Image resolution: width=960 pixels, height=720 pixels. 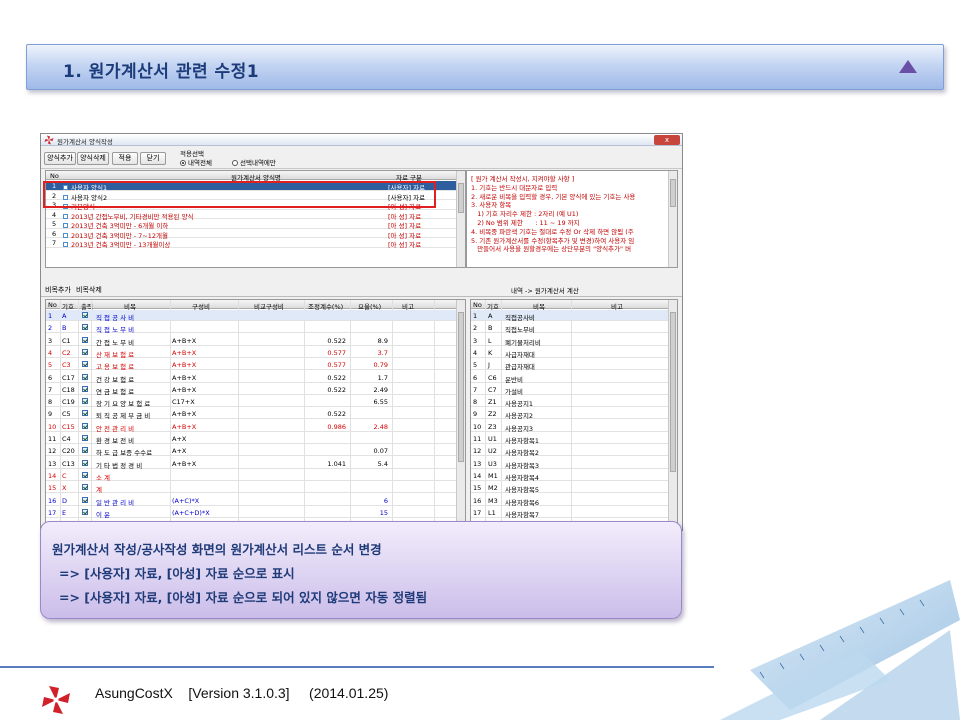 I want to click on item-row: 12 C20 하 도 급 보증 수수료 A+X 0.07, so click(x=252, y=451).